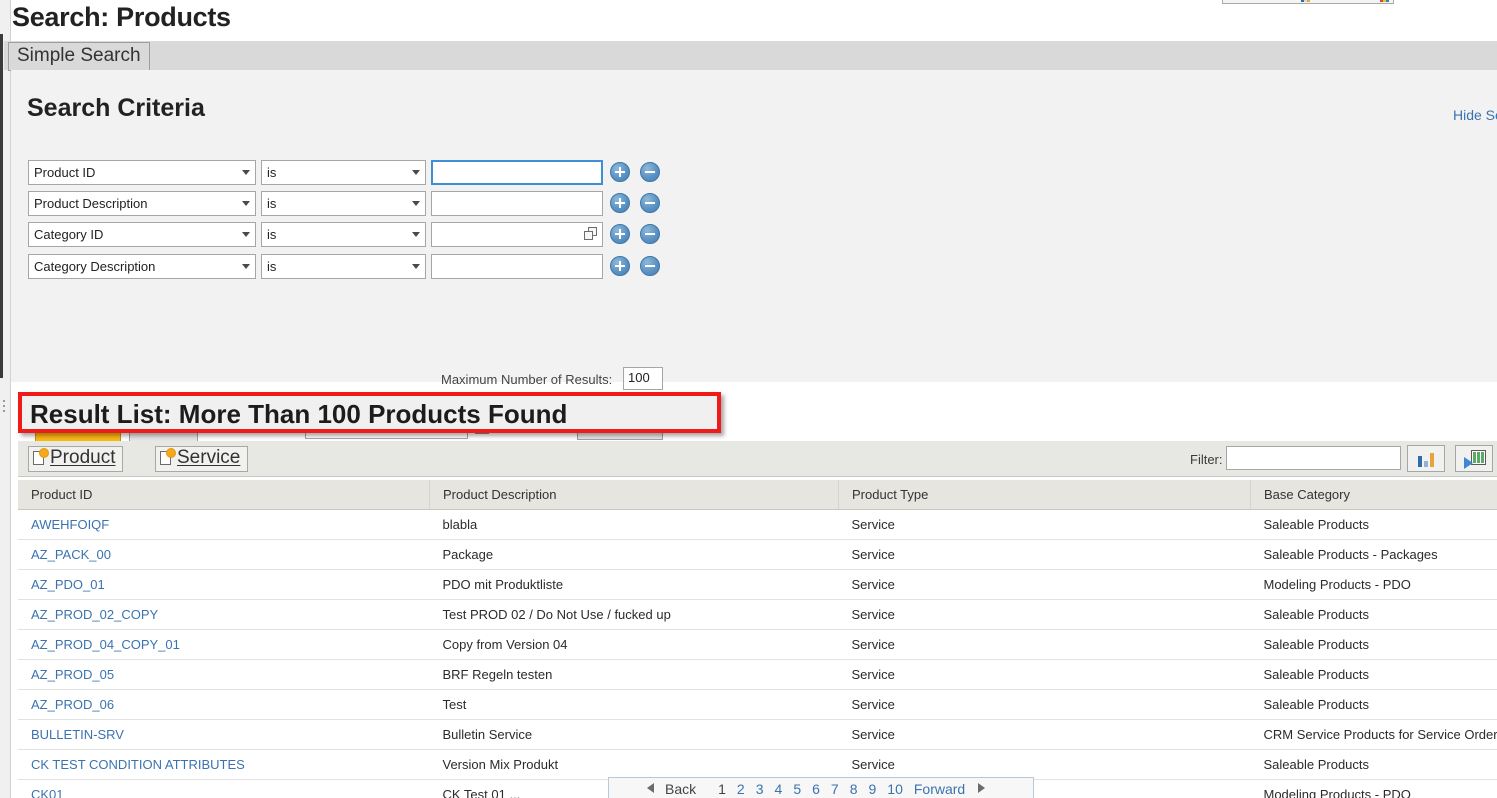 This screenshot has height=798, width=1497. Describe the element at coordinates (527, 379) in the screenshot. I see `max-results-label: Maximum Number of Results:` at that location.